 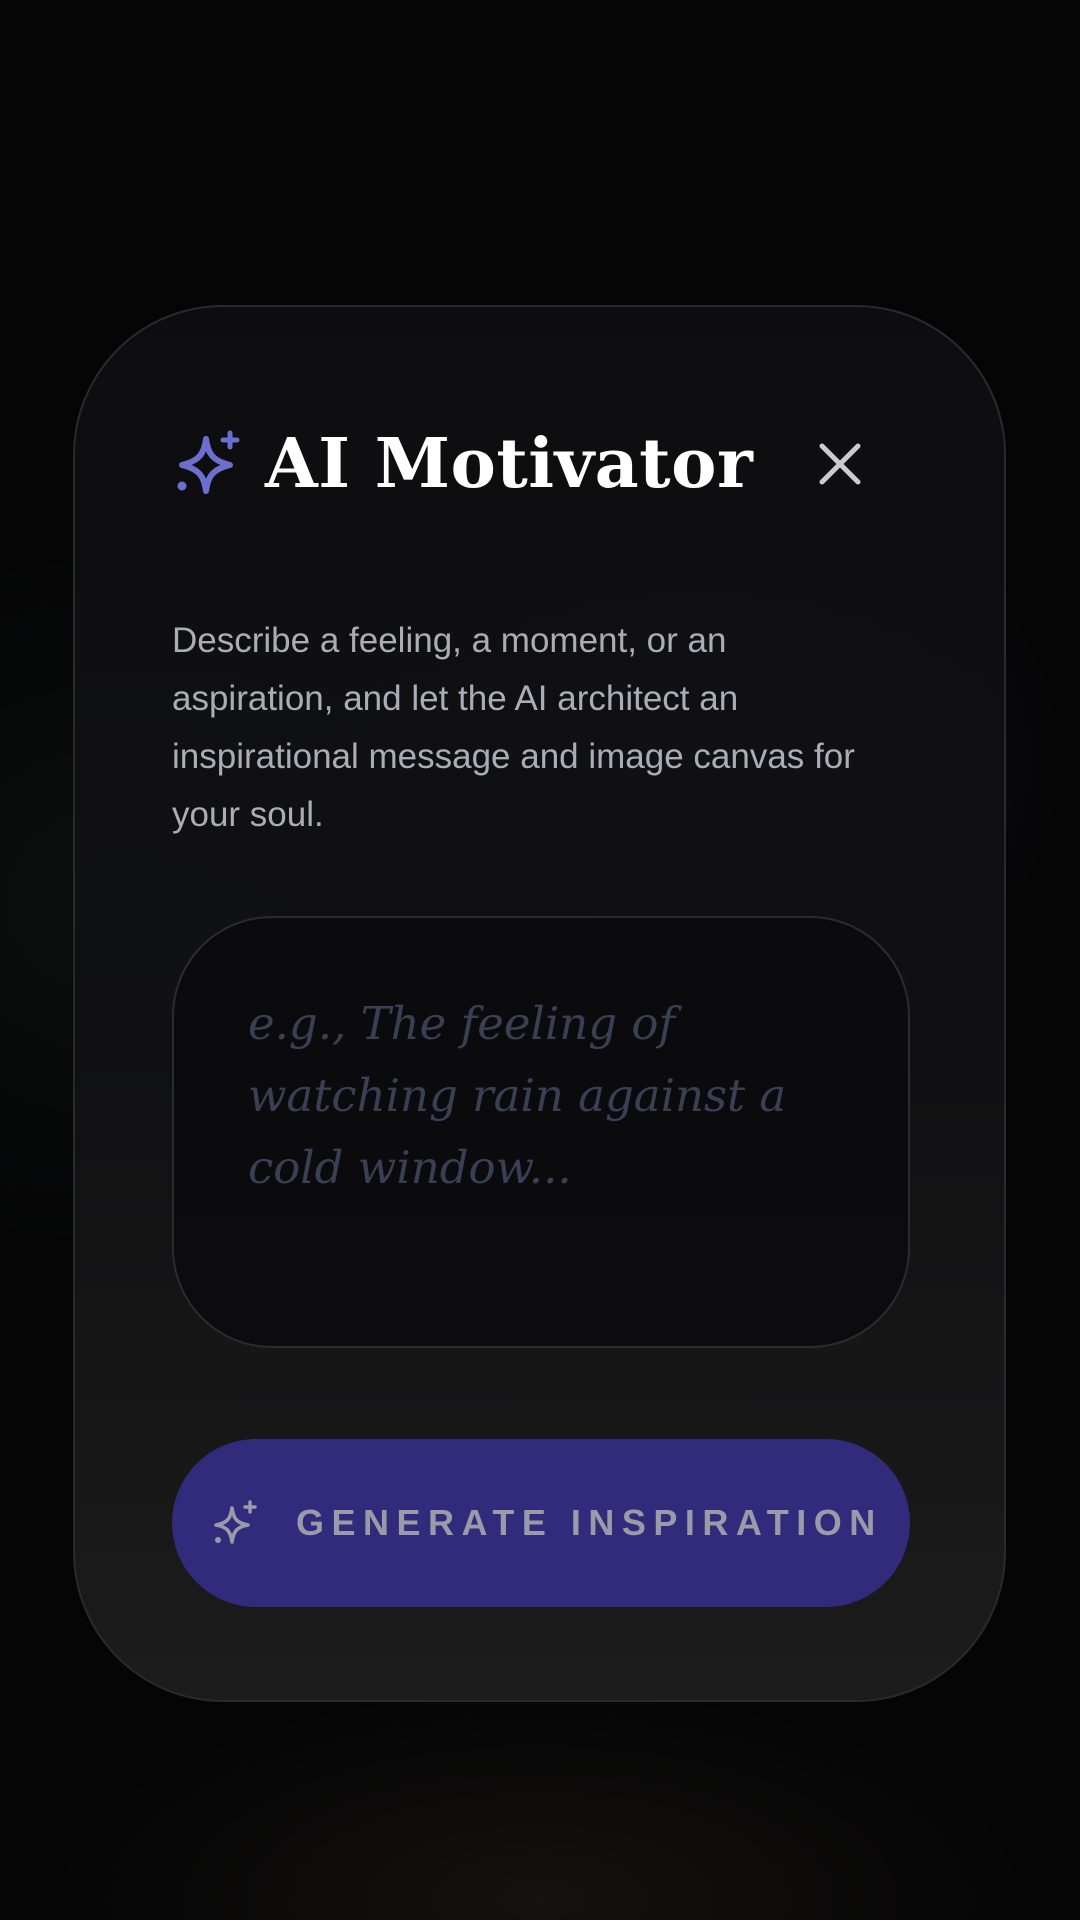 What do you see at coordinates (509, 464) in the screenshot?
I see `modal-title: AI Motivator` at bounding box center [509, 464].